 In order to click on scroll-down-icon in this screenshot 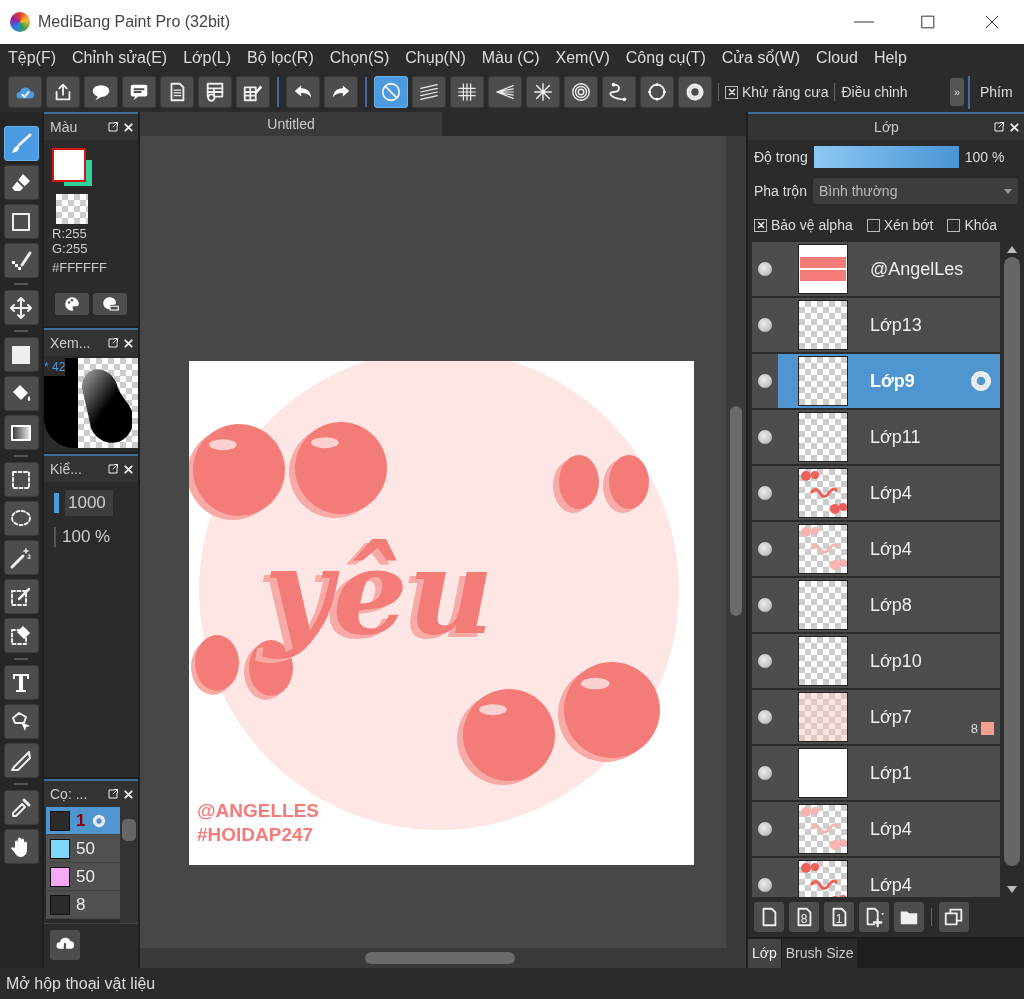, I will do `click(1012, 889)`.